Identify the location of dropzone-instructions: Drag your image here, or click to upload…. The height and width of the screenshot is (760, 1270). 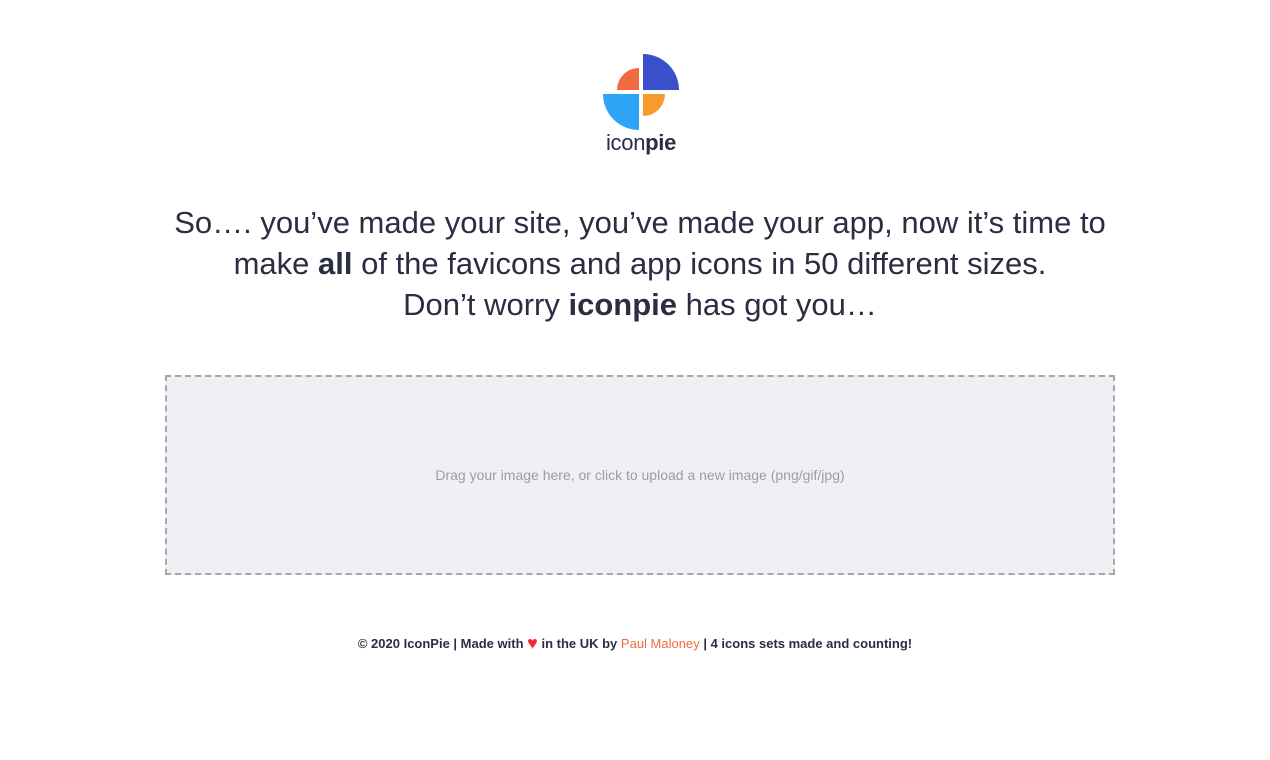
(640, 475).